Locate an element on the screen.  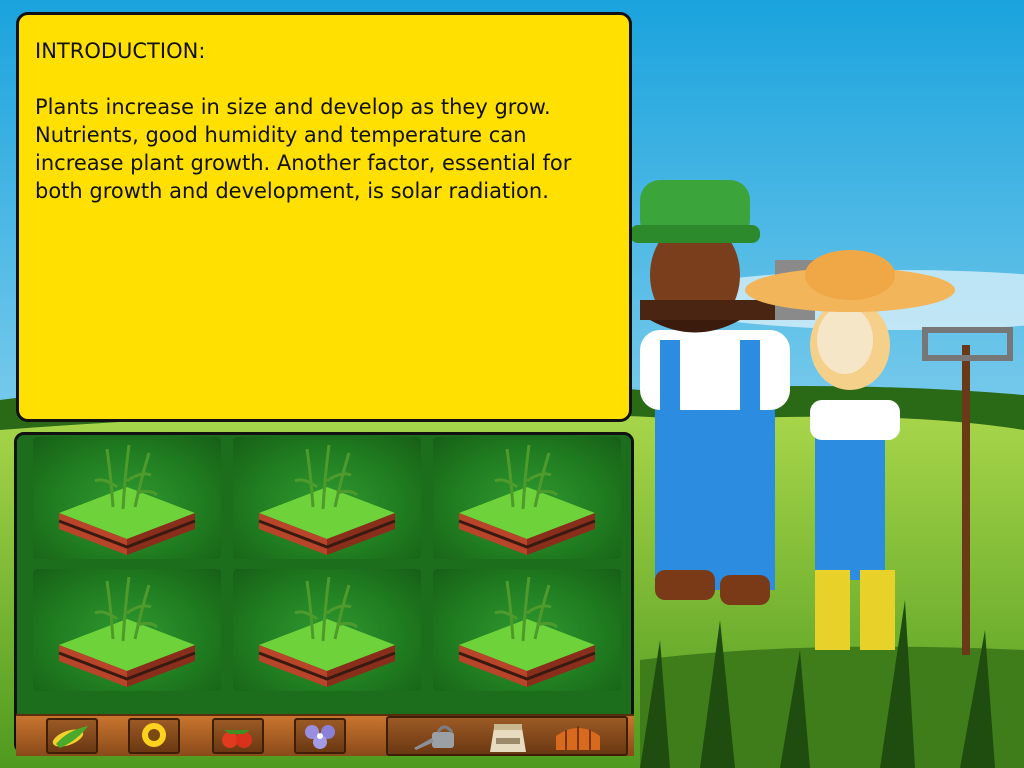
watering-can-button is located at coordinates (436, 737).